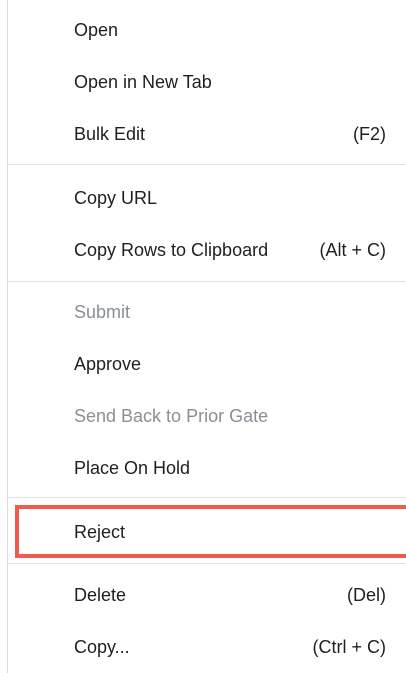 This screenshot has height=673, width=406. Describe the element at coordinates (207, 30) in the screenshot. I see `menu-item-open: Open` at that location.